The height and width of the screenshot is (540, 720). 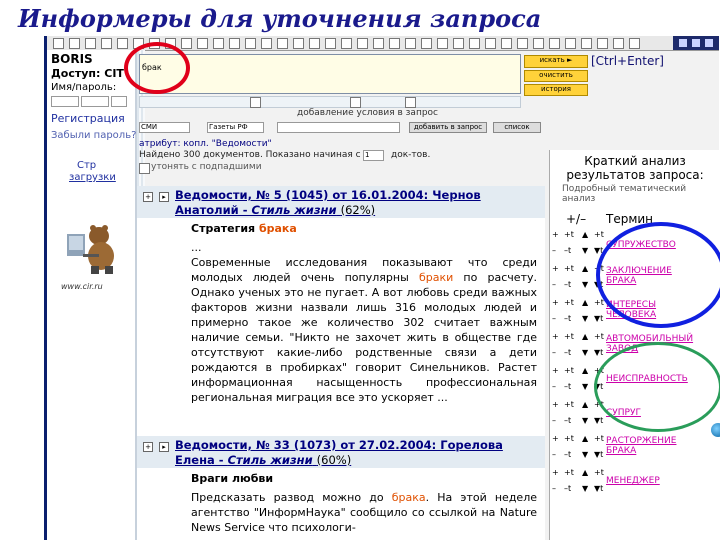 I want to click on refine-checkbox, so click(x=144, y=168).